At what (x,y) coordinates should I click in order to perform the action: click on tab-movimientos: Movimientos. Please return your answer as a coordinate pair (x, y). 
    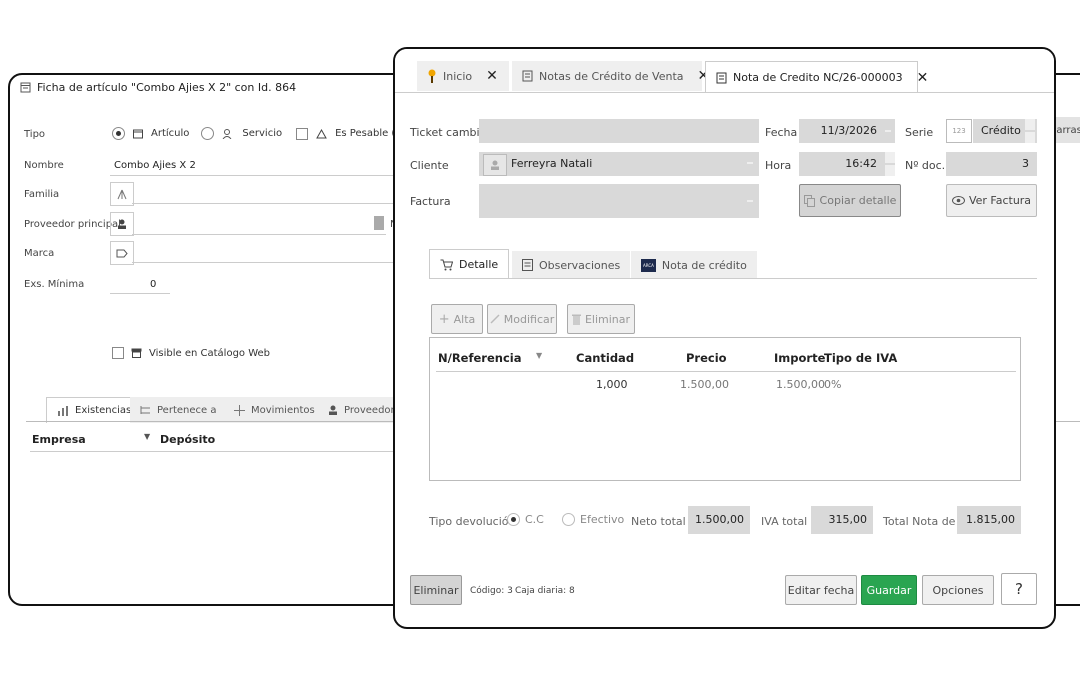
    Looking at the image, I should click on (274, 410).